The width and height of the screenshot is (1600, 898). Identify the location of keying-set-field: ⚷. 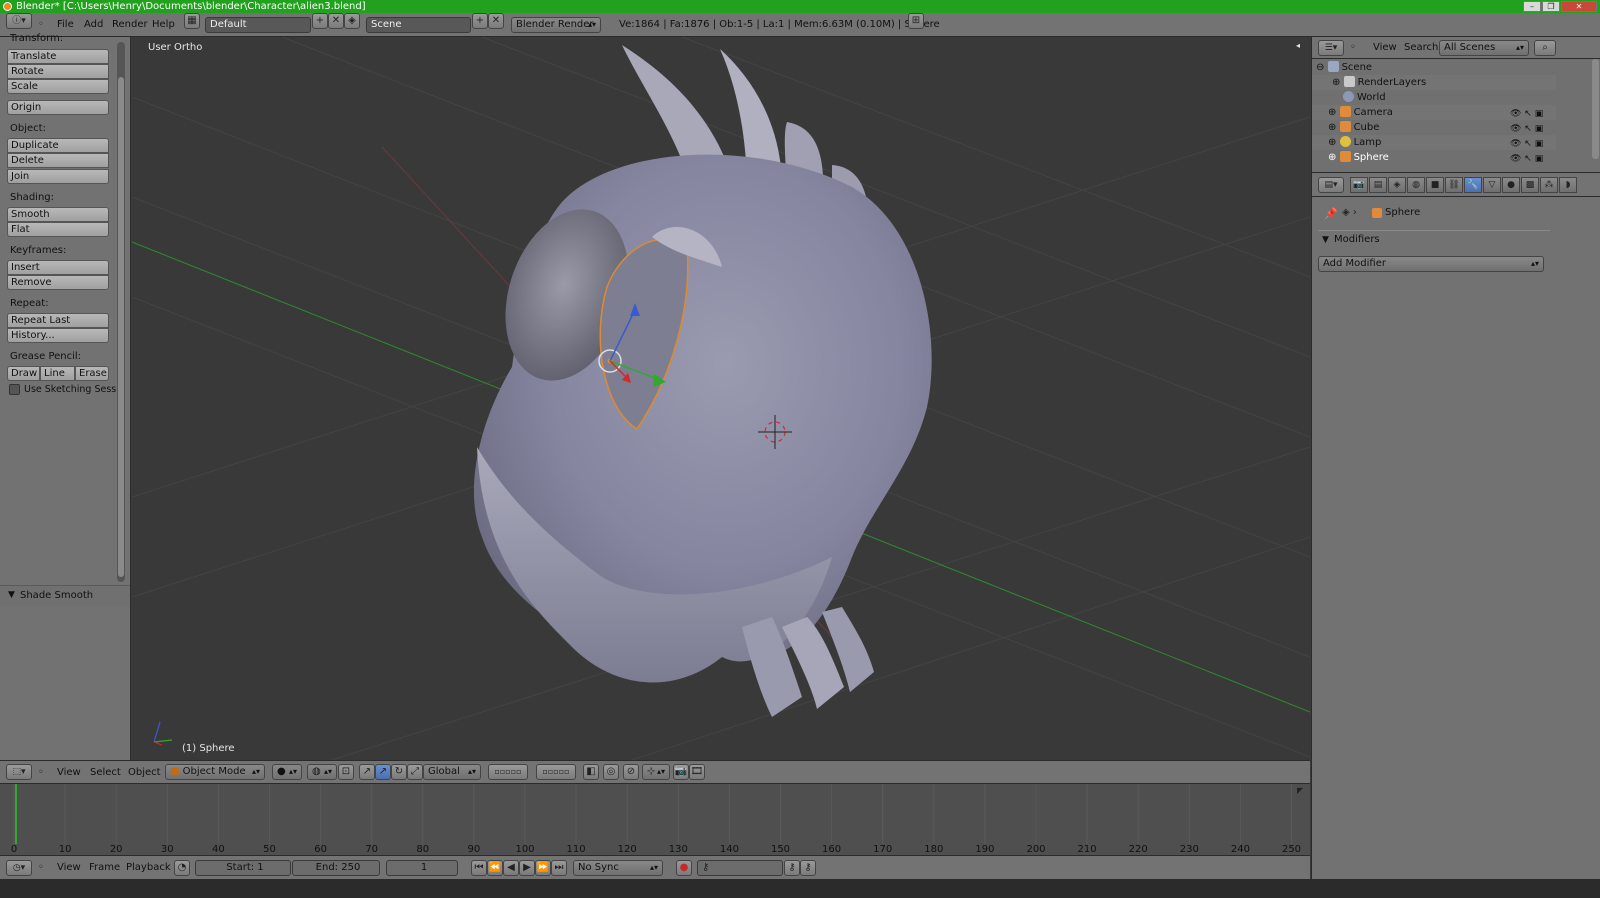
(740, 868).